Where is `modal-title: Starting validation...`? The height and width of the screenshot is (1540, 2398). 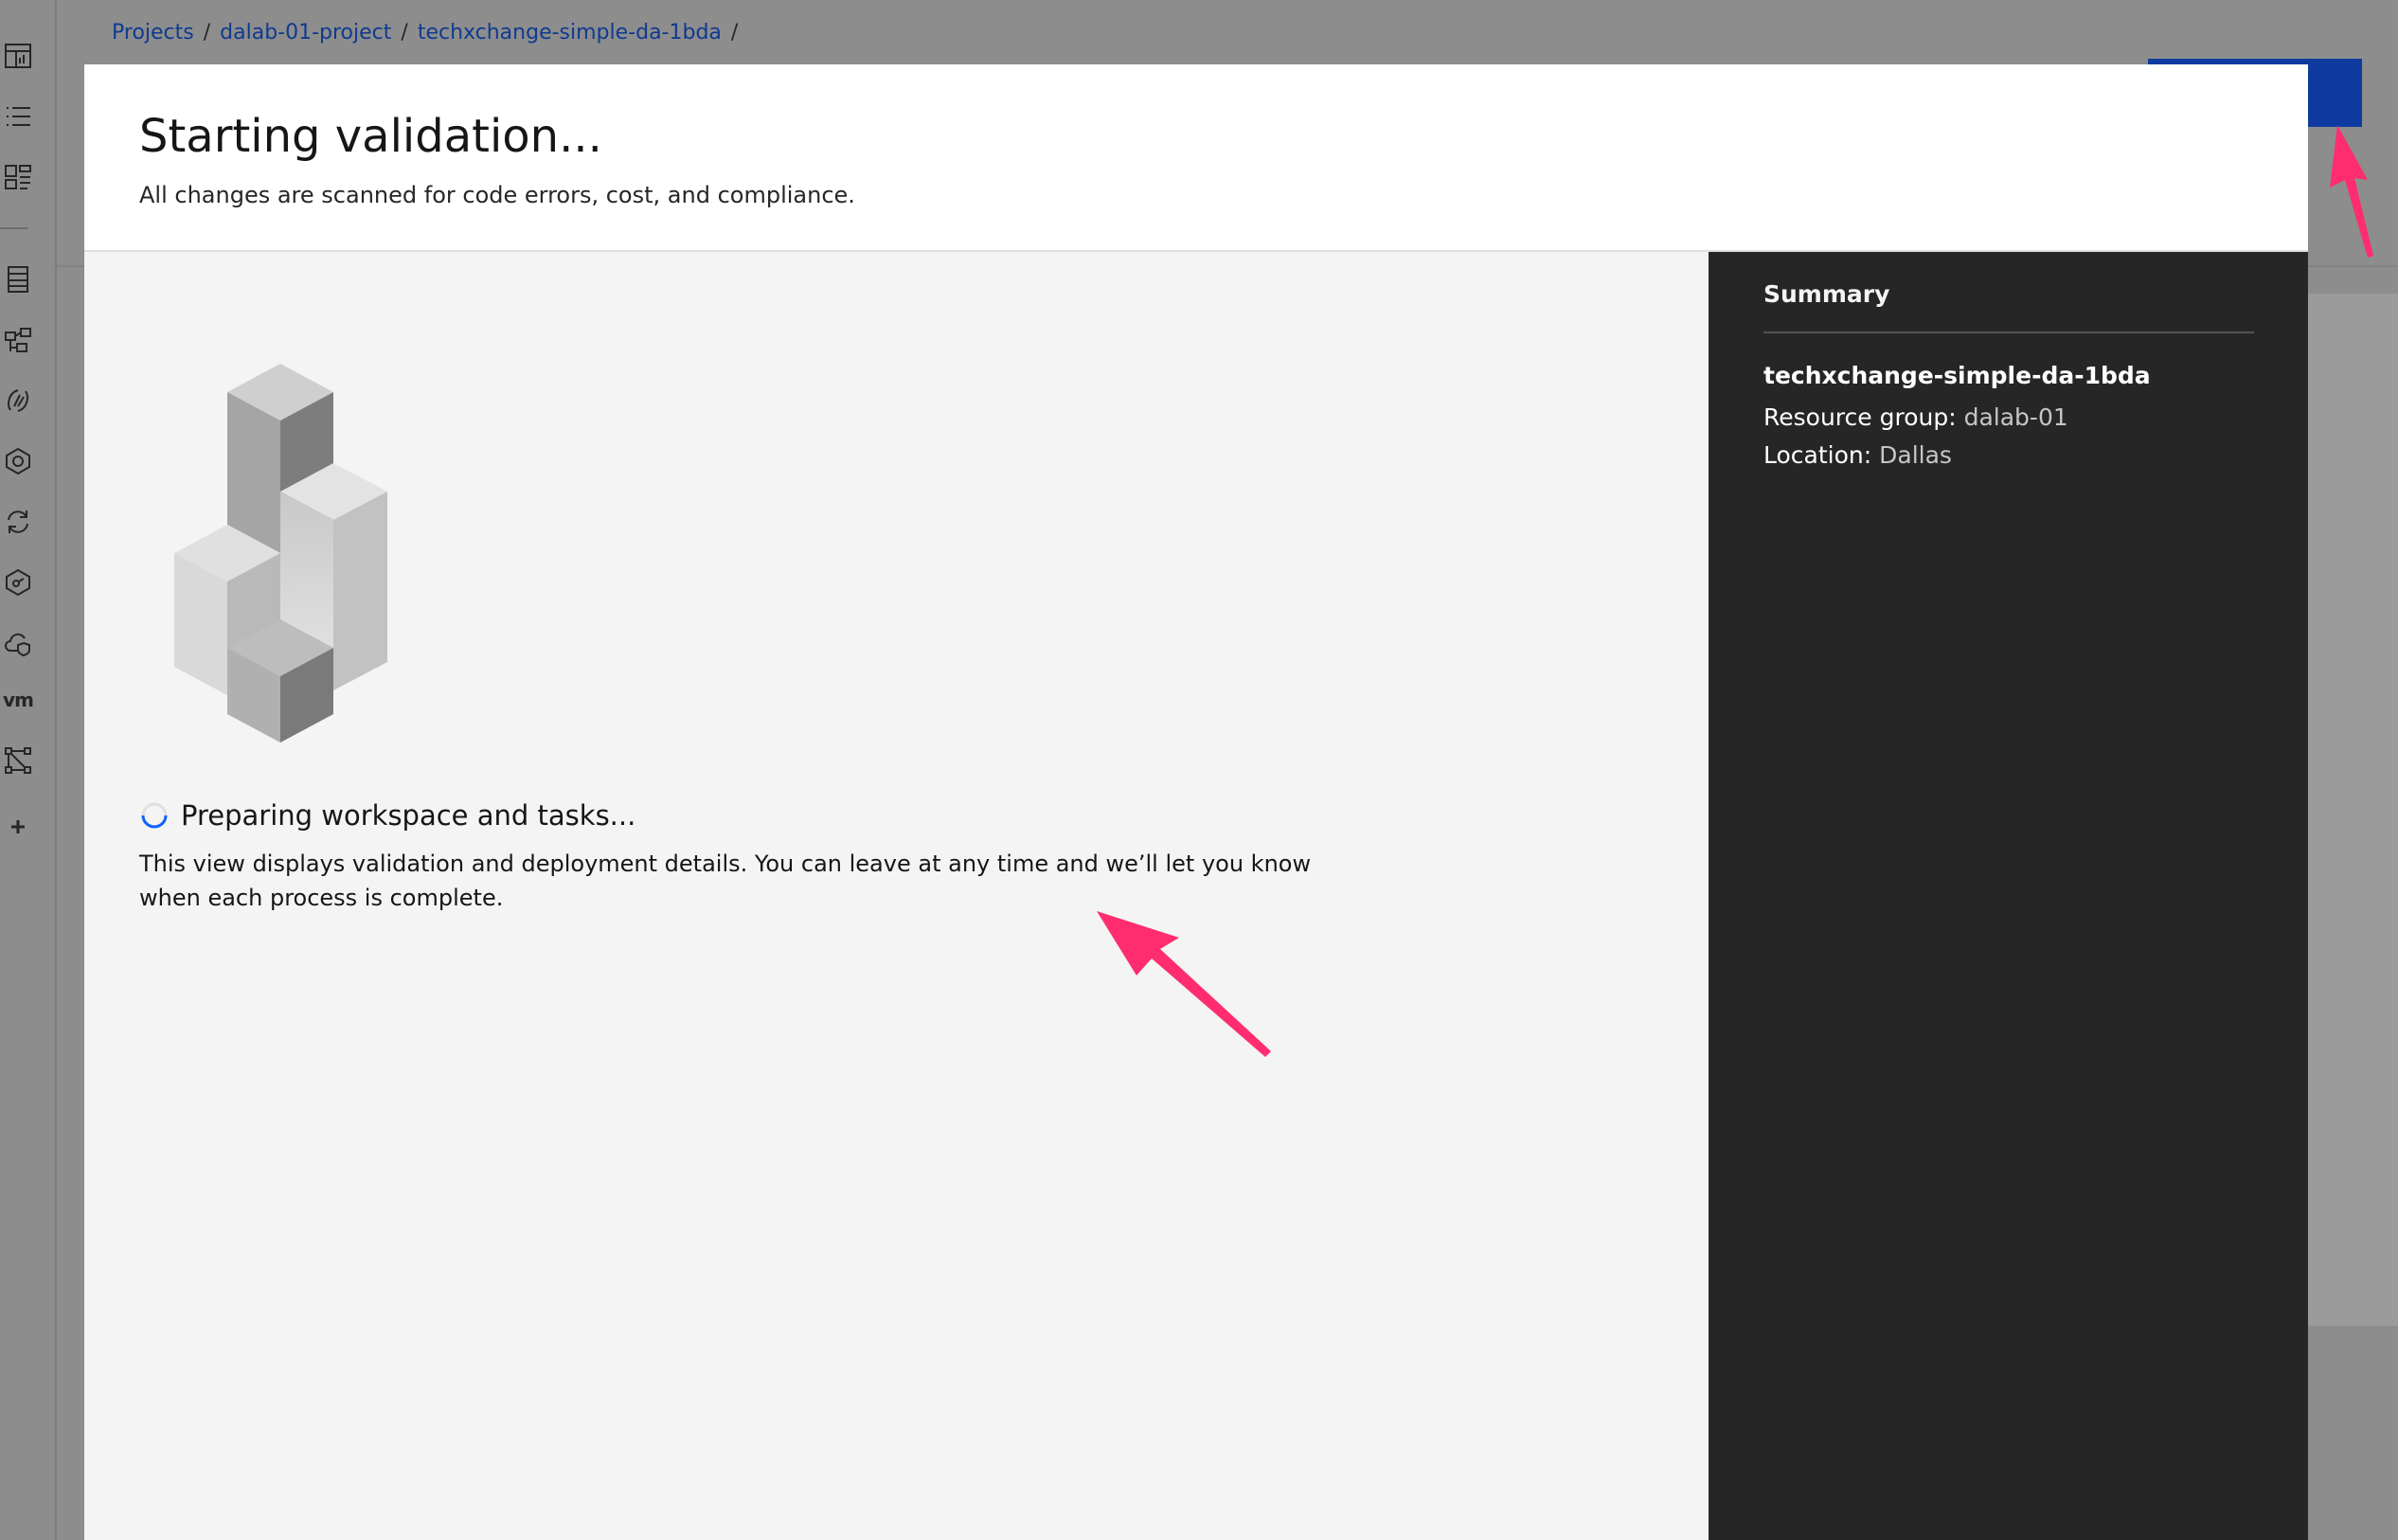 modal-title: Starting validation... is located at coordinates (370, 136).